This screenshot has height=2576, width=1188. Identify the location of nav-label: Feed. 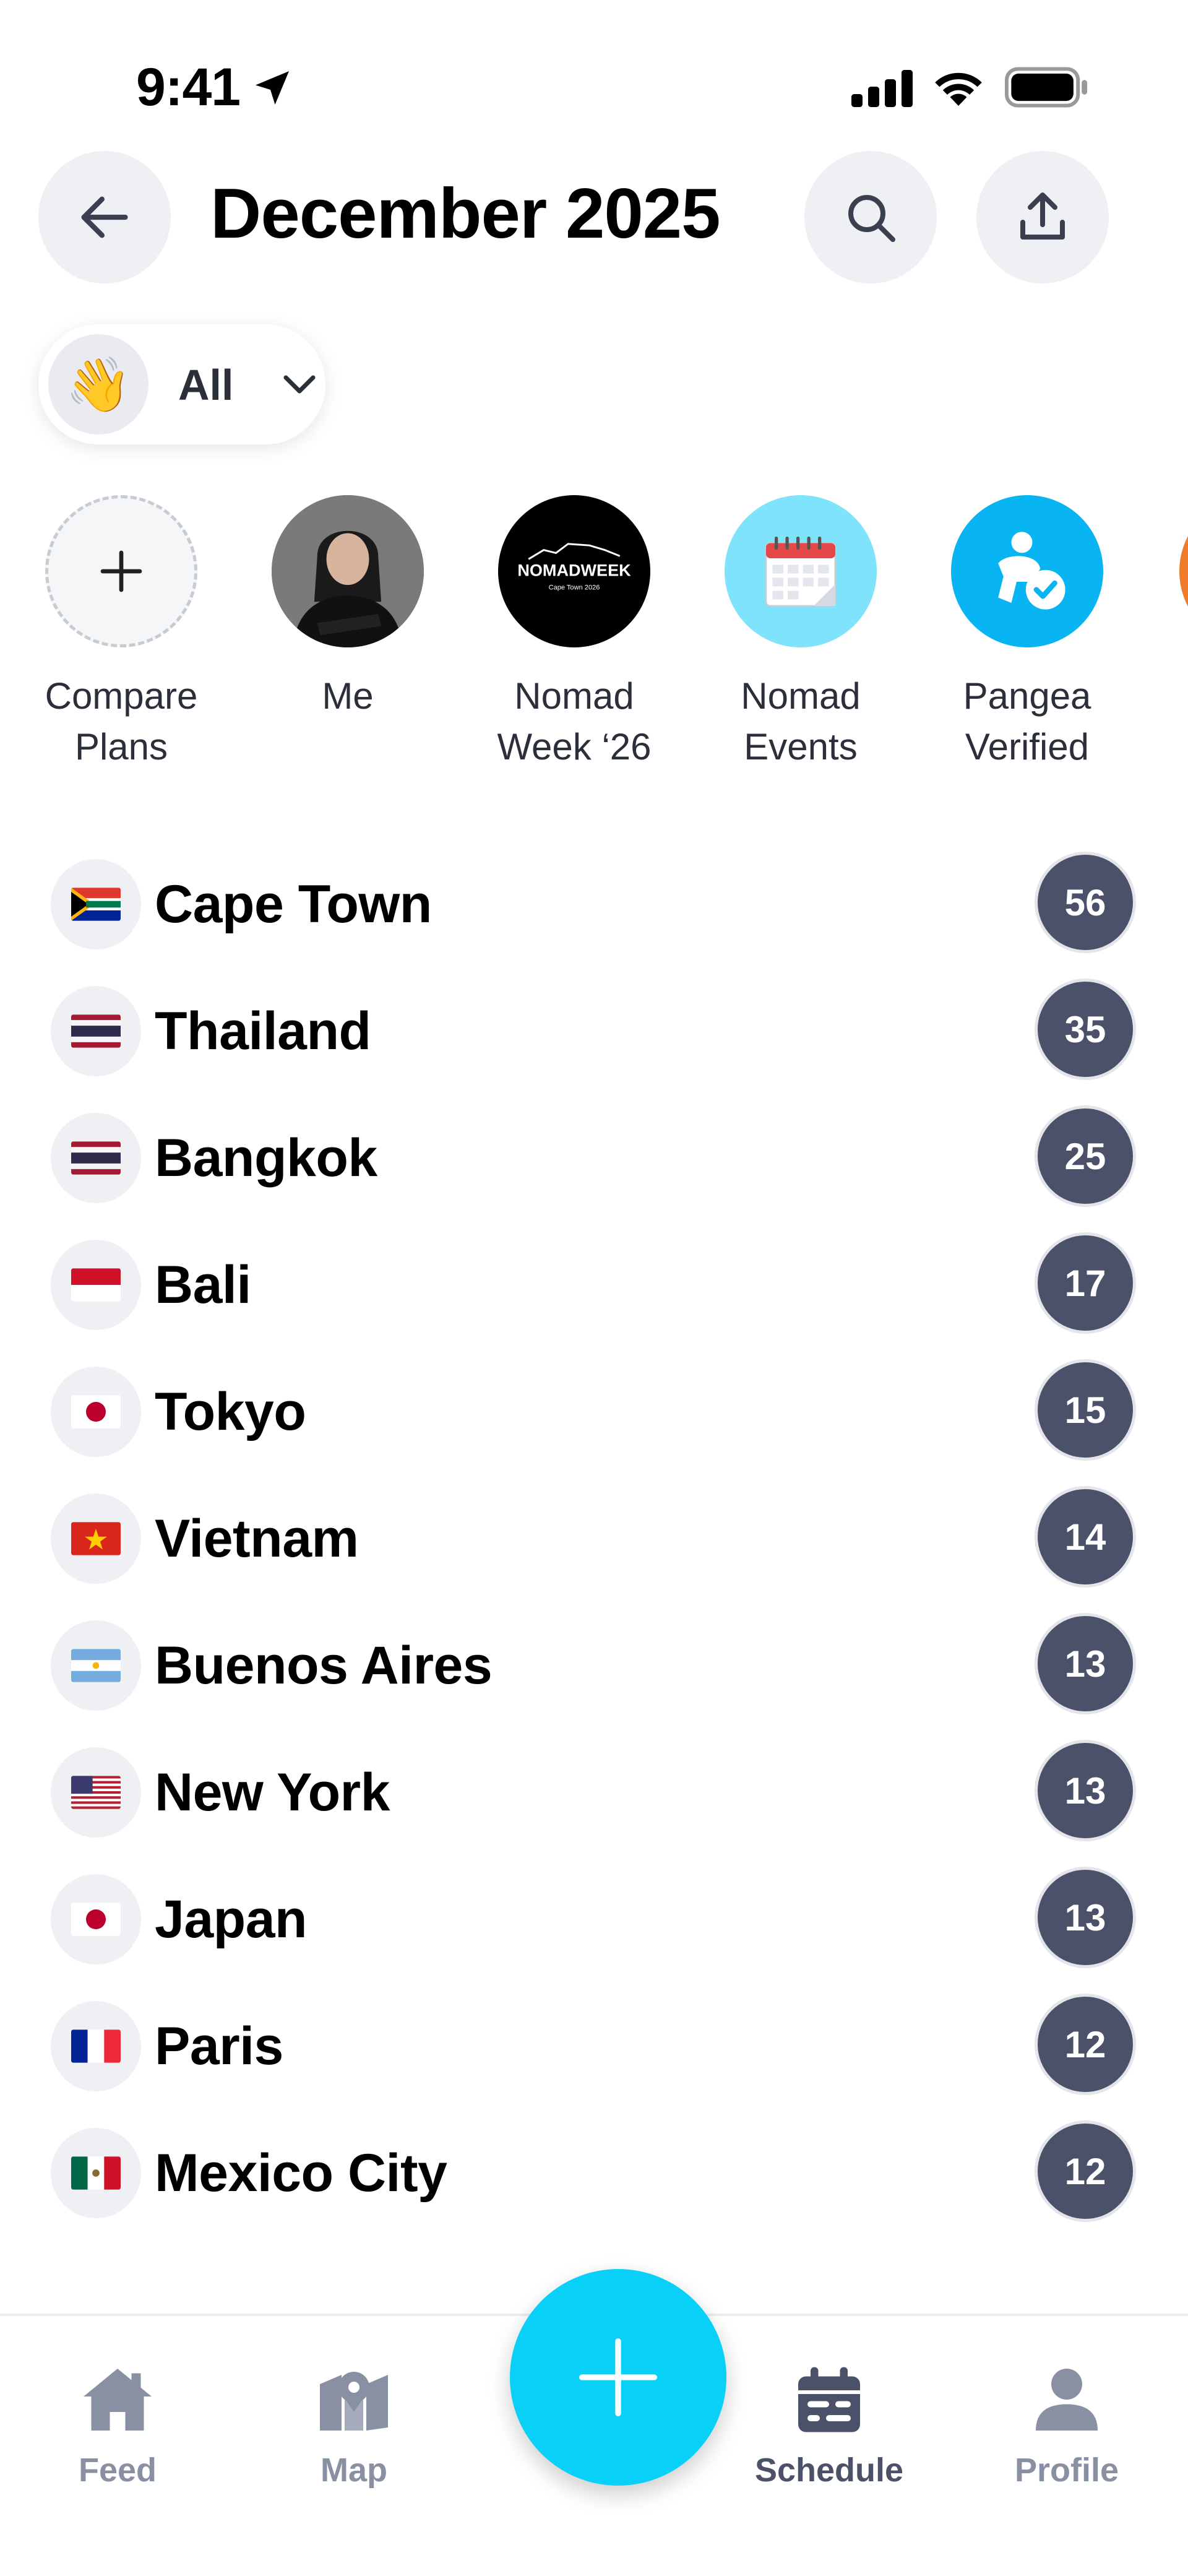
(117, 2470).